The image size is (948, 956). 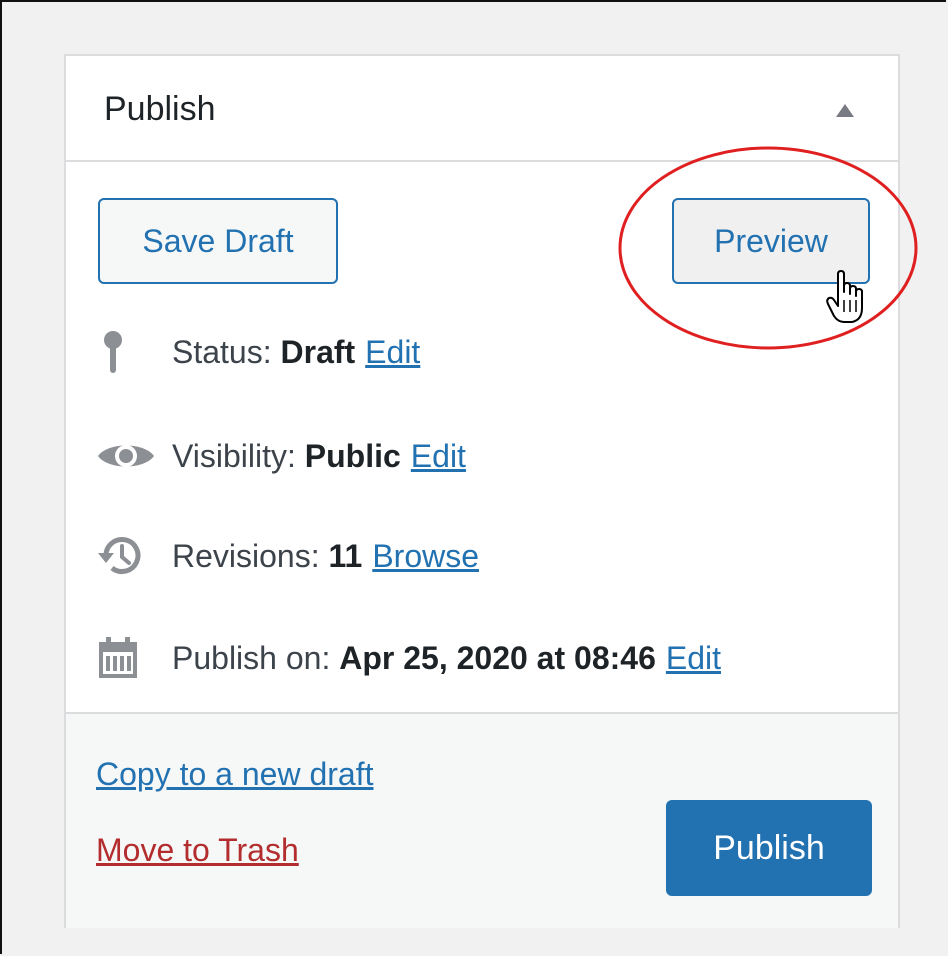 What do you see at coordinates (160, 109) in the screenshot?
I see `panel-title: Publish` at bounding box center [160, 109].